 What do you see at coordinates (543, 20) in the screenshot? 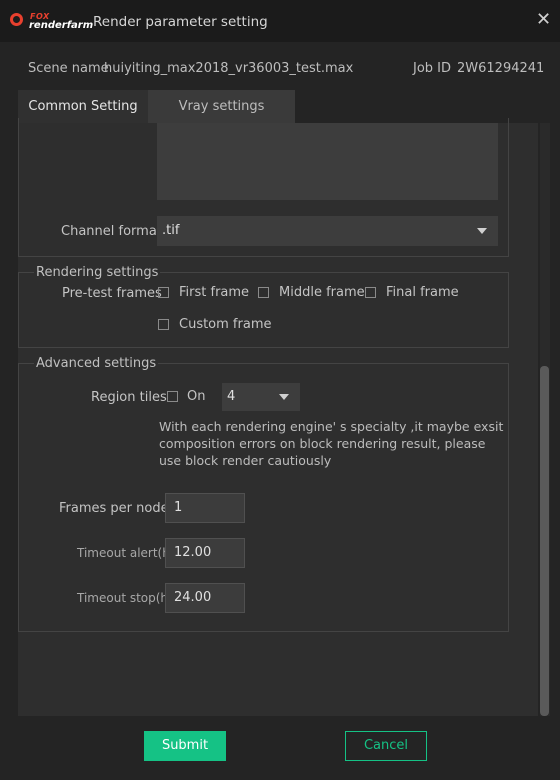
I see `close-icon: ✕` at bounding box center [543, 20].